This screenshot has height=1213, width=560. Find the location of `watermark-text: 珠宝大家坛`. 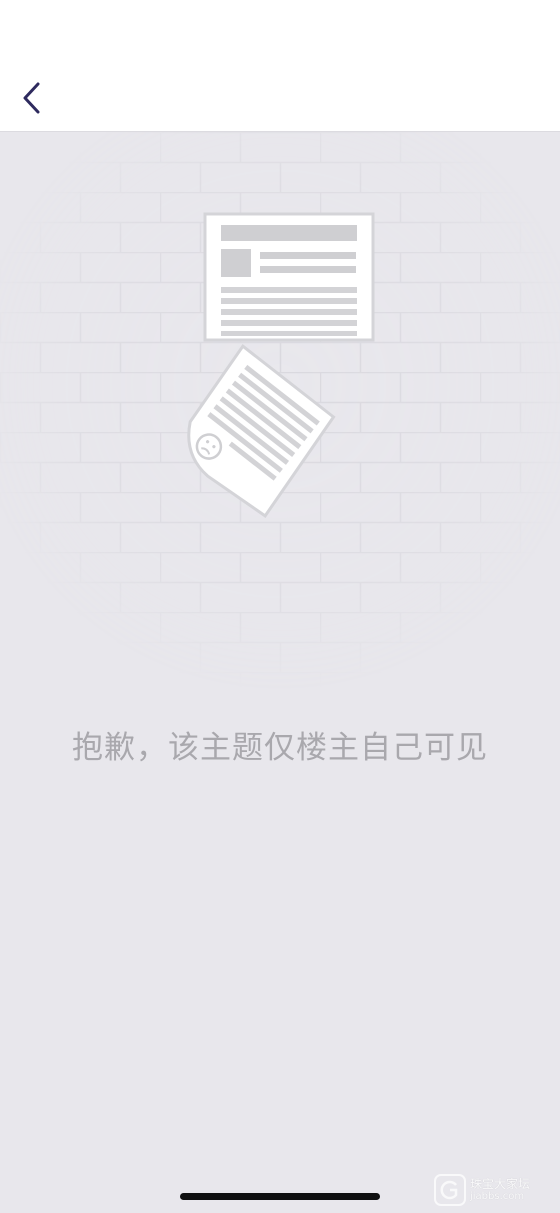

watermark-text: 珠宝大家坛 is located at coordinates (500, 1184).